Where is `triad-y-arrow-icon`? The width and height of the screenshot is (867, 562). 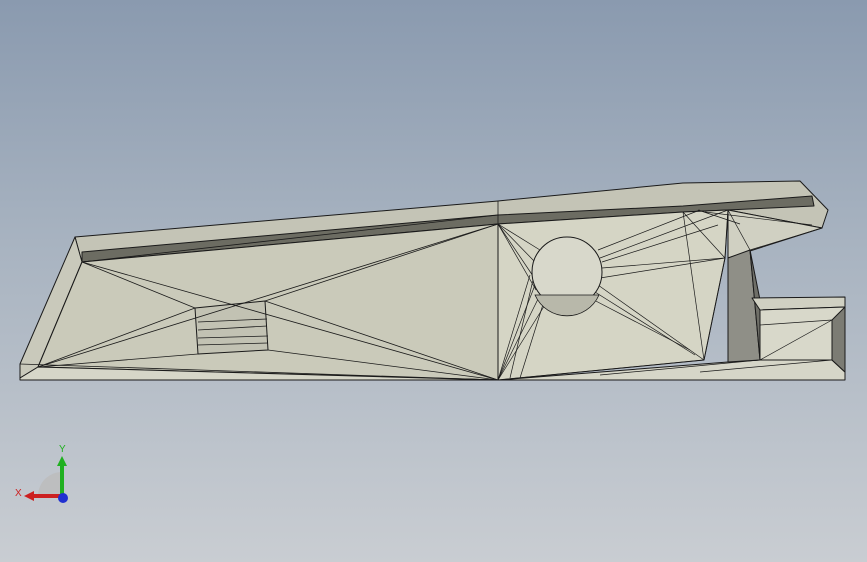 triad-y-arrow-icon is located at coordinates (62, 461).